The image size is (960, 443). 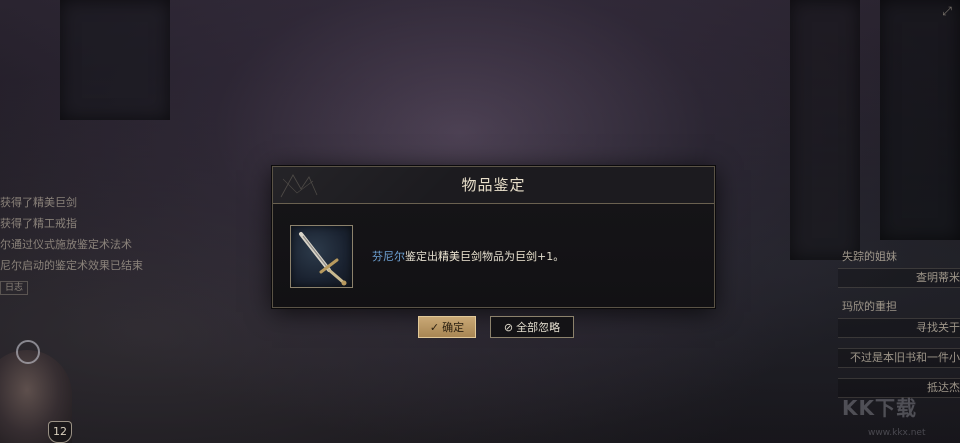 What do you see at coordinates (460, 256) in the screenshot?
I see `item-name: 精美巨剑` at bounding box center [460, 256].